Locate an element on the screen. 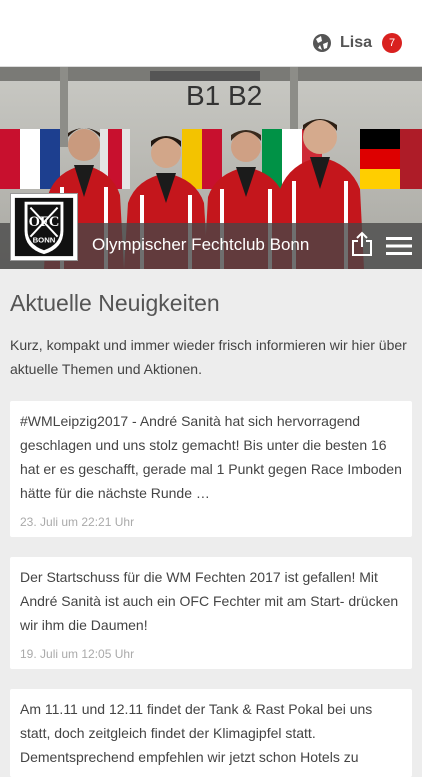 This screenshot has width=422, height=777. top-bar: Lisa 7 is located at coordinates (211, 33).